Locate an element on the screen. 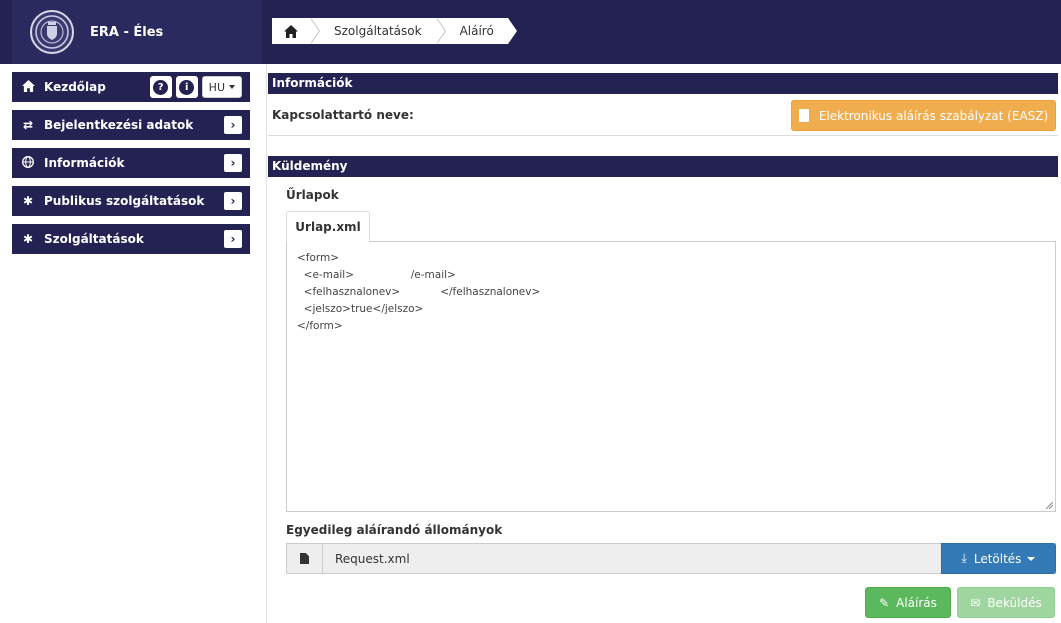 Image resolution: width=1061 pixels, height=623 pixels. info-panel-title: Információk is located at coordinates (663, 83).